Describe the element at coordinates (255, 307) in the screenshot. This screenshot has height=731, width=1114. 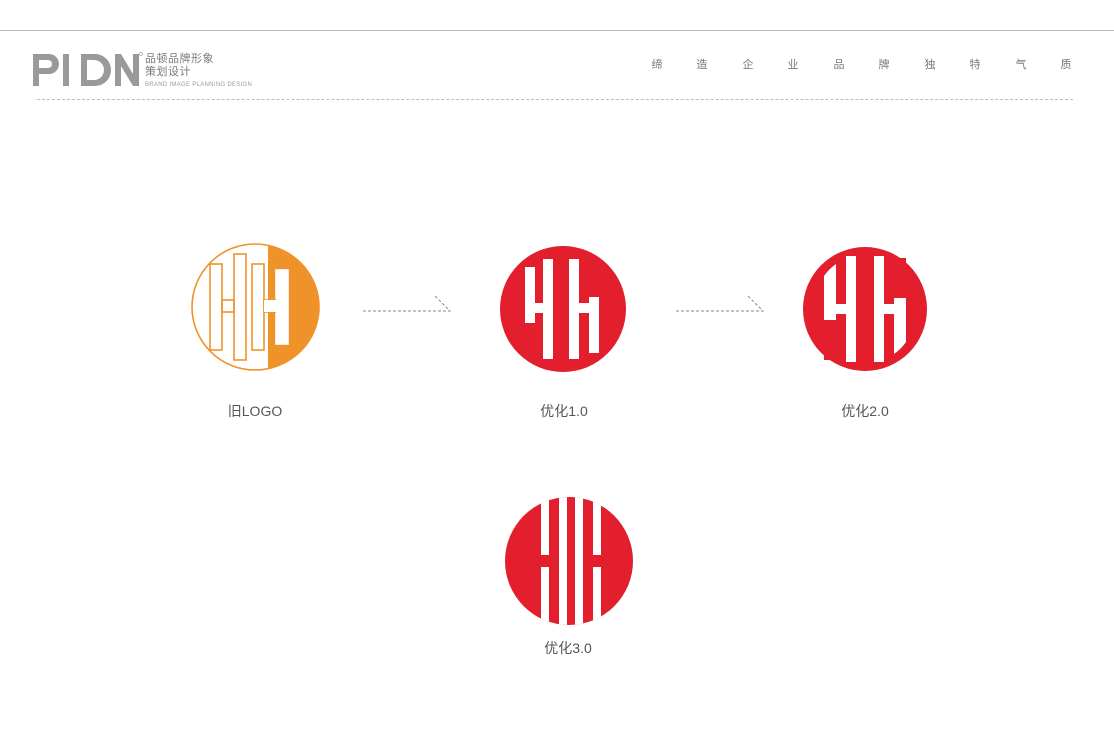
I see `old-logo-mark` at that location.